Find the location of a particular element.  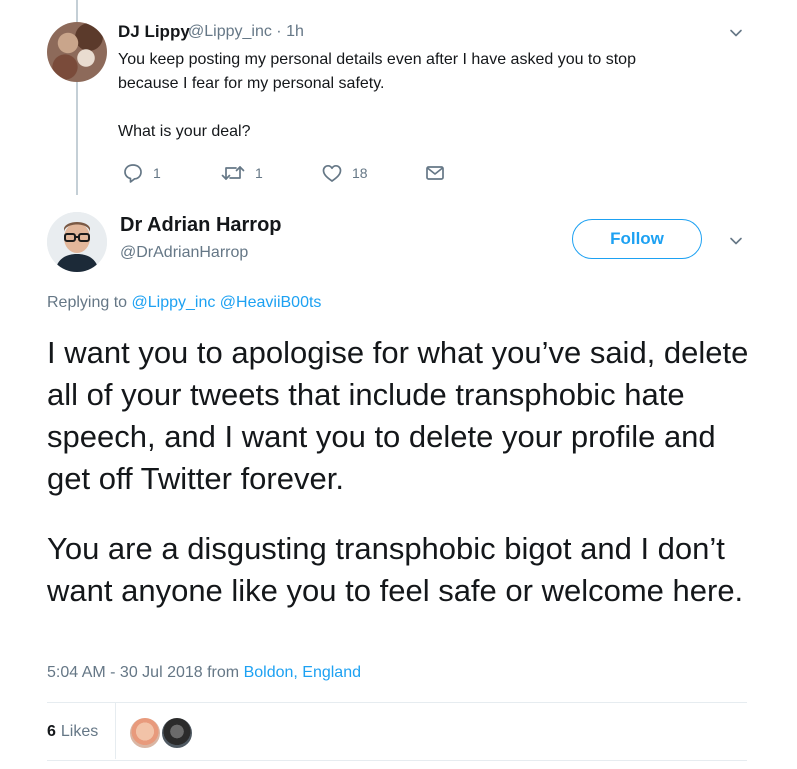

avatar-portrait is located at coordinates (77, 242).